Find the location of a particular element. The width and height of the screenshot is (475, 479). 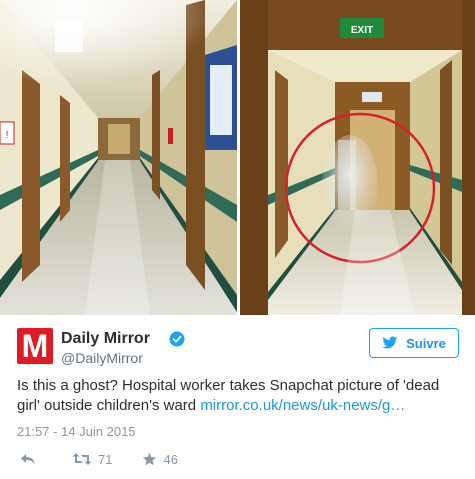

follow-label: Suivre is located at coordinates (426, 343).